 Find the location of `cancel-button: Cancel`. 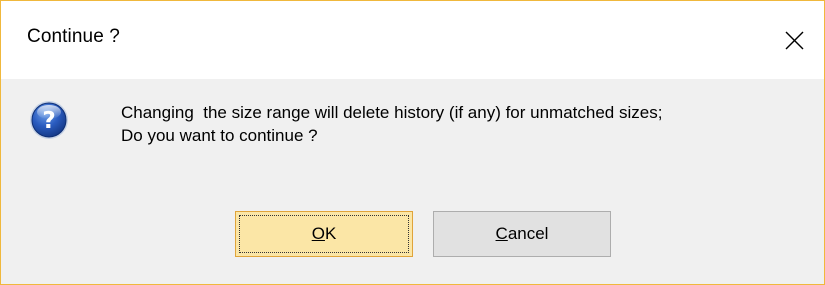

cancel-button: Cancel is located at coordinates (522, 234).